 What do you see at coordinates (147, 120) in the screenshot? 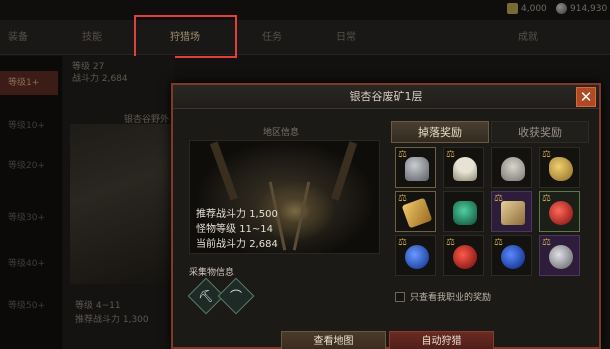
I see `area-name: 银杏谷野外` at bounding box center [147, 120].